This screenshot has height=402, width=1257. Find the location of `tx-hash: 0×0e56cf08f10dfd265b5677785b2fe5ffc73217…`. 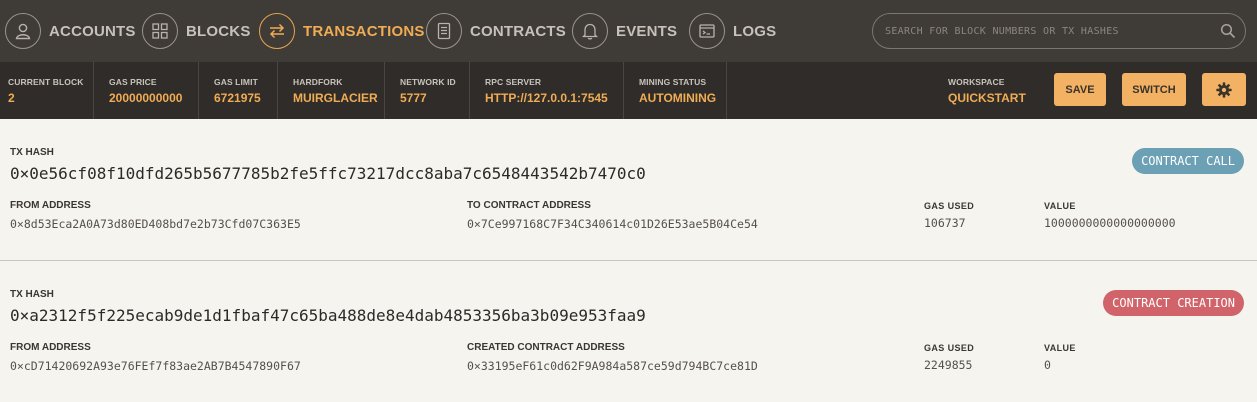

tx-hash: 0×0e56cf08f10dfd265b5677785b2fe5ffc73217… is located at coordinates (328, 173).